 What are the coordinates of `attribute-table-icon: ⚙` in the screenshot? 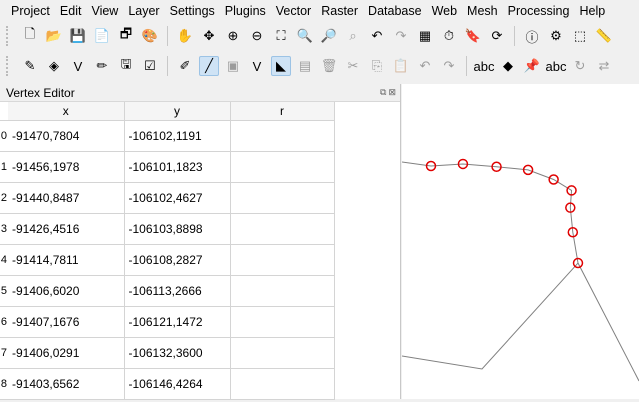 It's located at (556, 36).